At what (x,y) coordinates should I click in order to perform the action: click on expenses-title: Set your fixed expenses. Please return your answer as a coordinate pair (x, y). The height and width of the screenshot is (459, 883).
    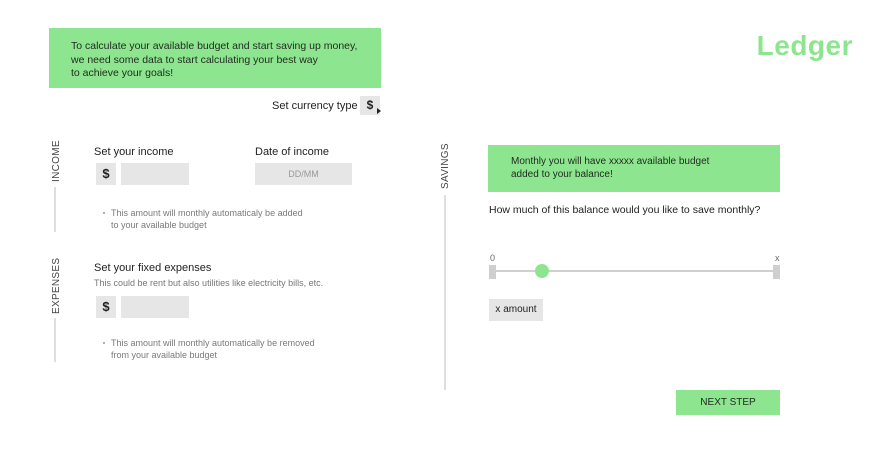
    Looking at the image, I should click on (153, 268).